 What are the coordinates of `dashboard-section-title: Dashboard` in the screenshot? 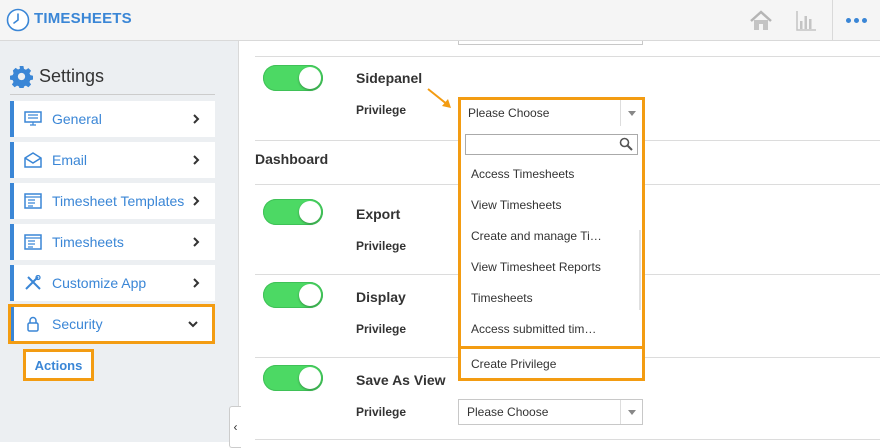 It's located at (292, 159).